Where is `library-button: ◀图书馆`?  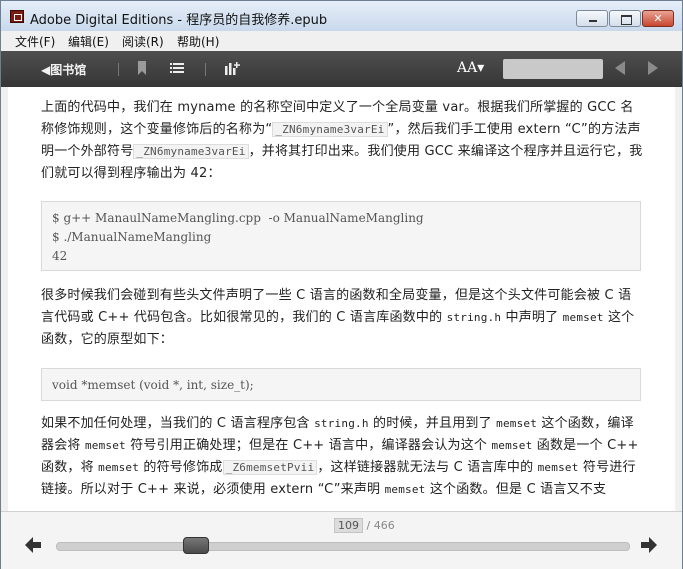
library-button: ◀图书馆 is located at coordinates (63, 69).